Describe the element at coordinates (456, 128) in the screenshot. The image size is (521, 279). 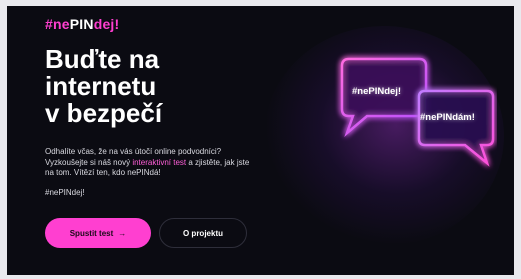
I see `chat-bubble-right` at that location.